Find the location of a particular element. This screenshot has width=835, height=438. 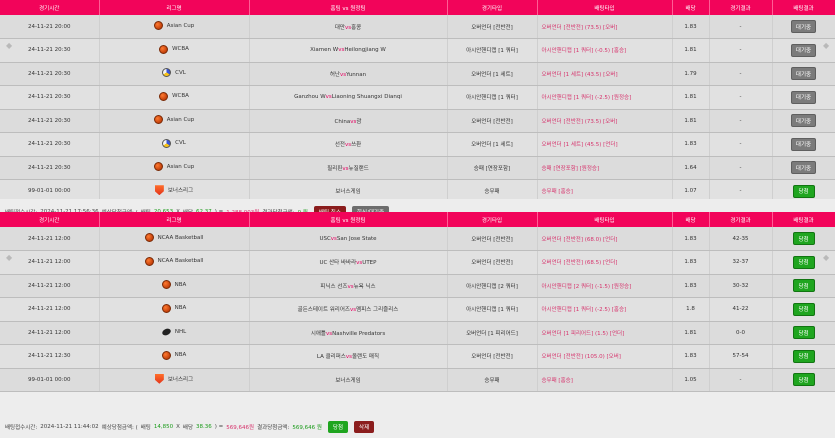

away-team: 뉴질랜드 is located at coordinates (358, 168).